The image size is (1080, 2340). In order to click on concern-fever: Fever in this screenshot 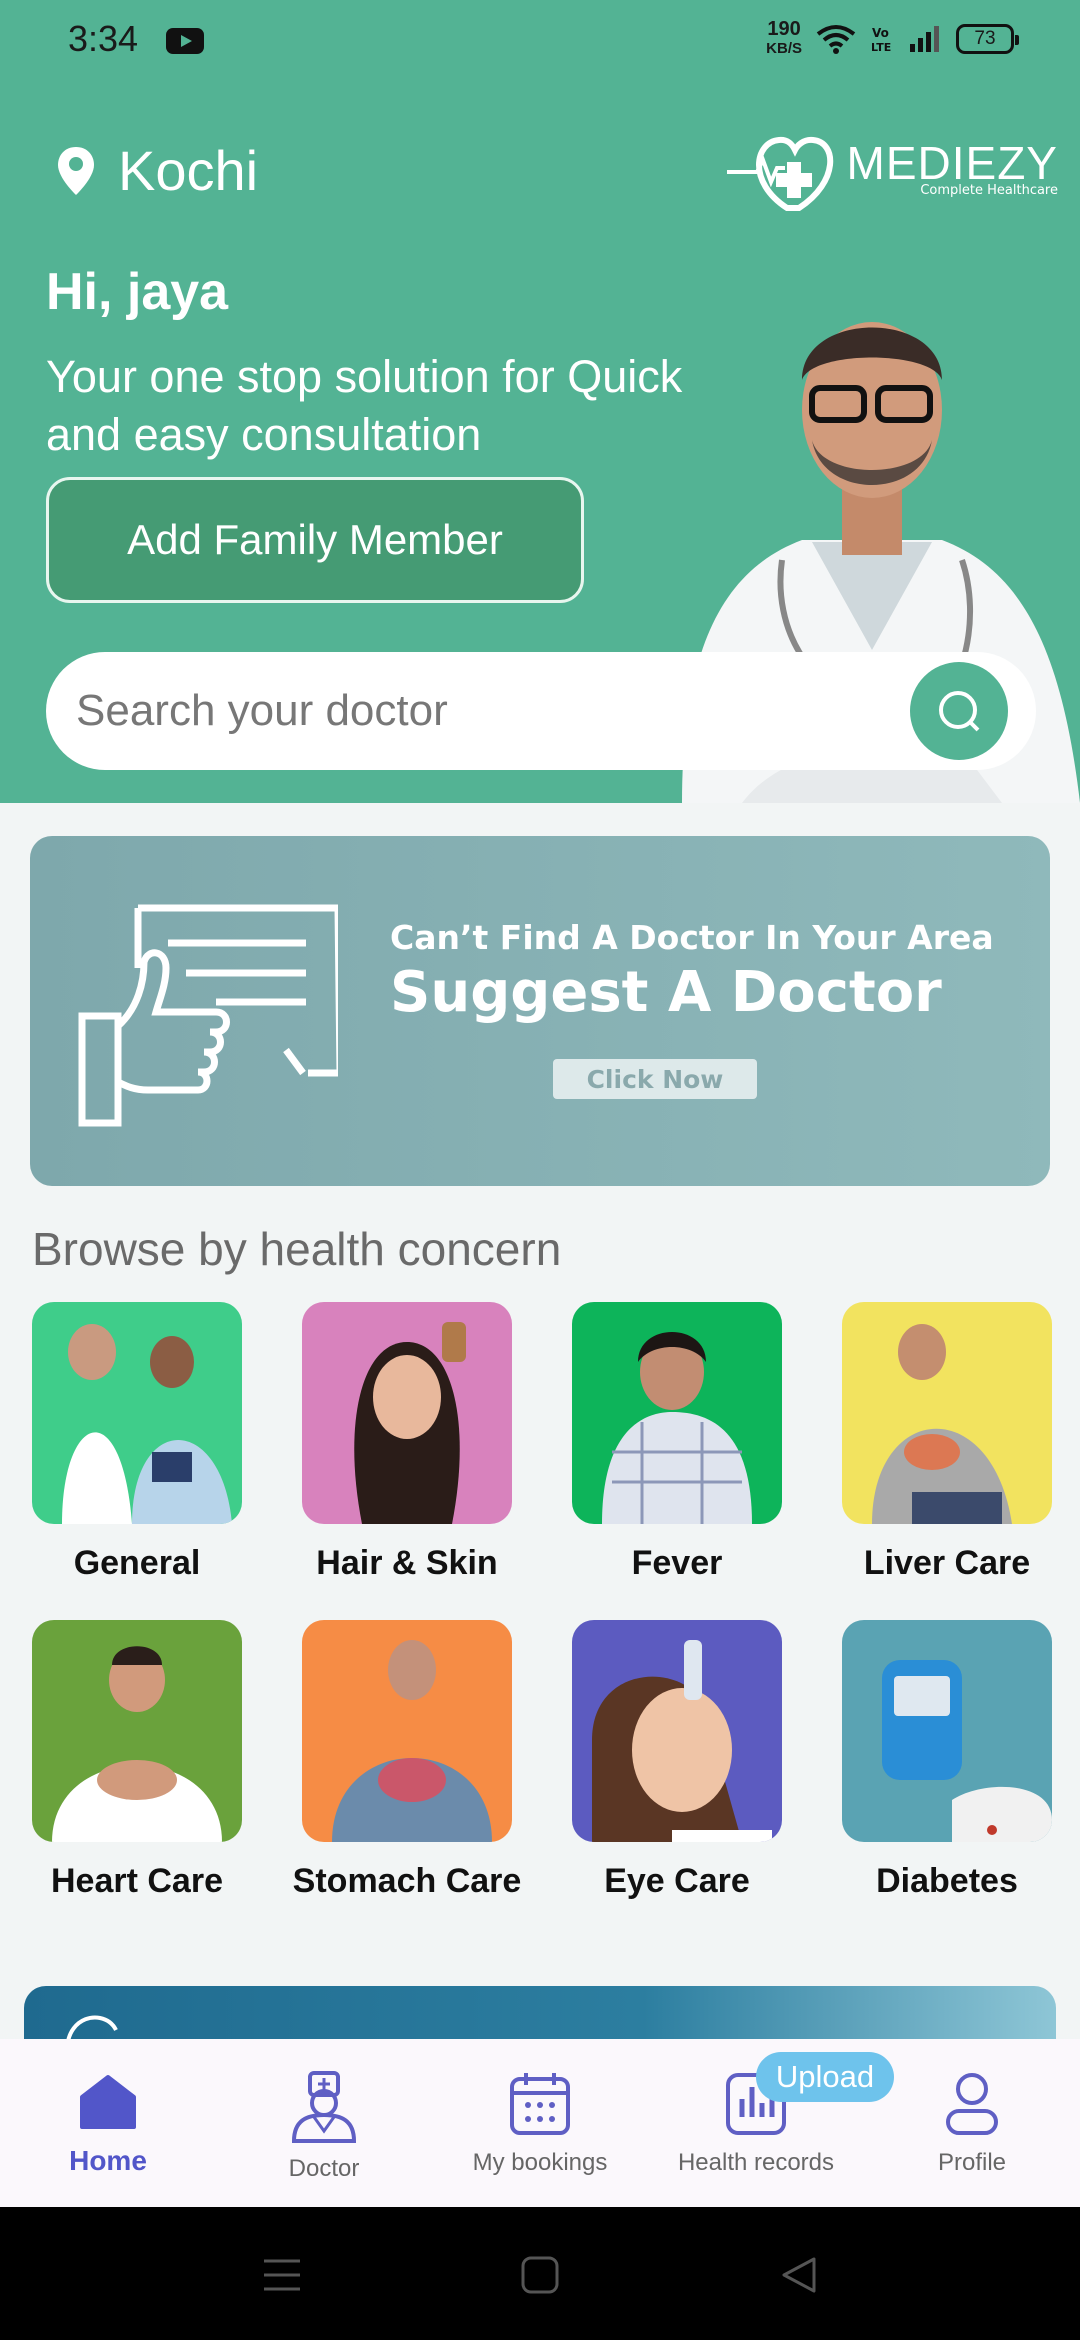, I will do `click(677, 1442)`.